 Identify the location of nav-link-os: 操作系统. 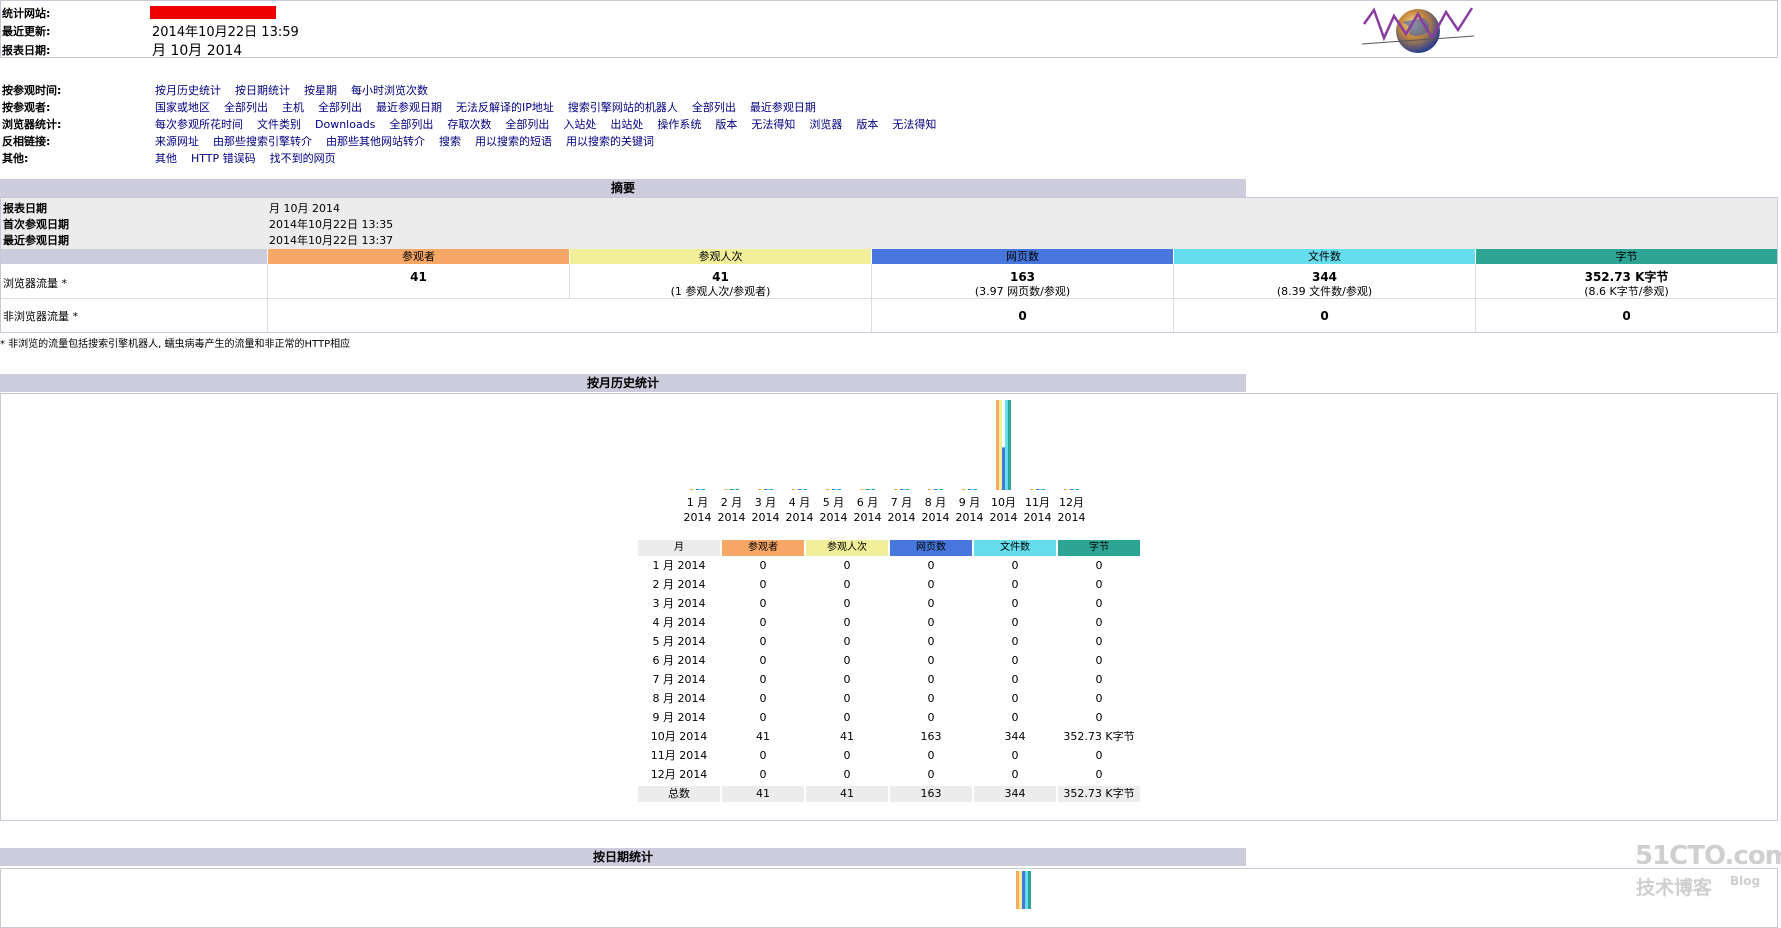
(679, 124).